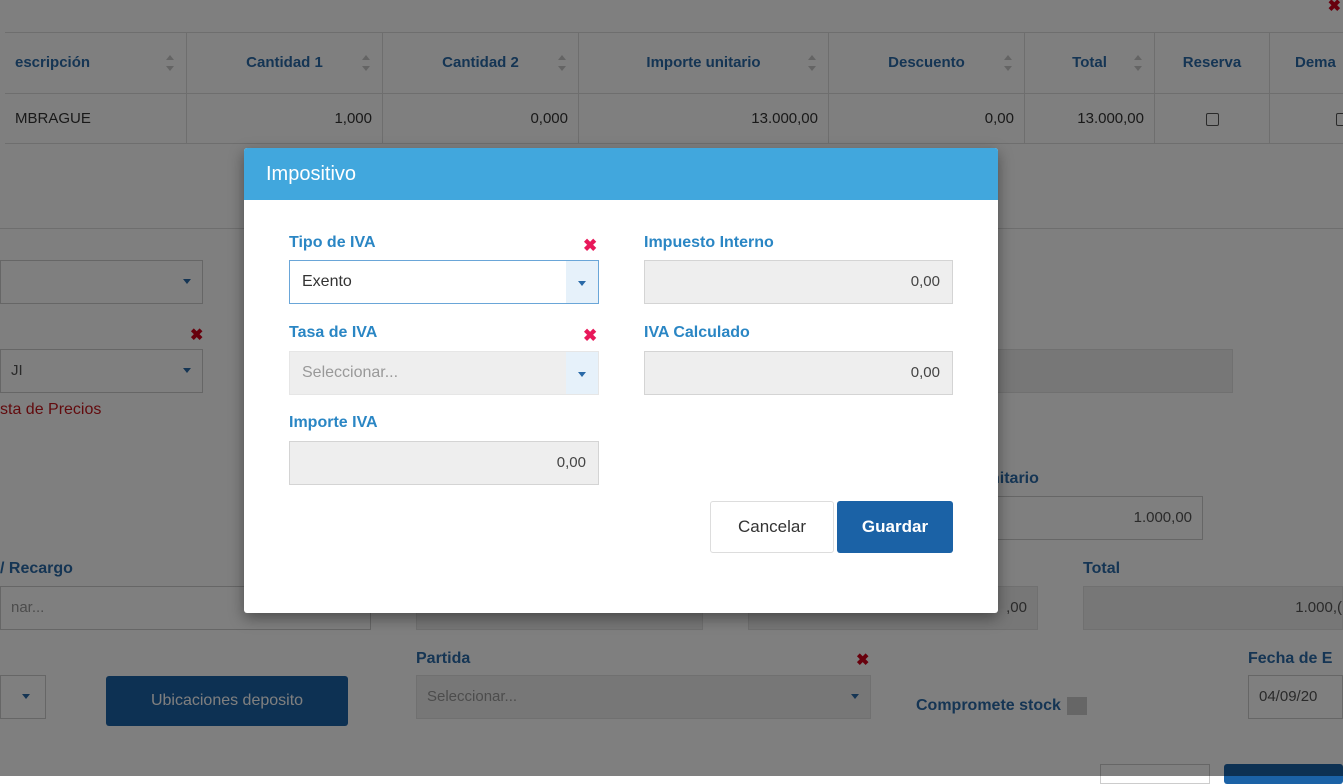  What do you see at coordinates (621, 174) in the screenshot?
I see `modal-title: Impositivo` at bounding box center [621, 174].